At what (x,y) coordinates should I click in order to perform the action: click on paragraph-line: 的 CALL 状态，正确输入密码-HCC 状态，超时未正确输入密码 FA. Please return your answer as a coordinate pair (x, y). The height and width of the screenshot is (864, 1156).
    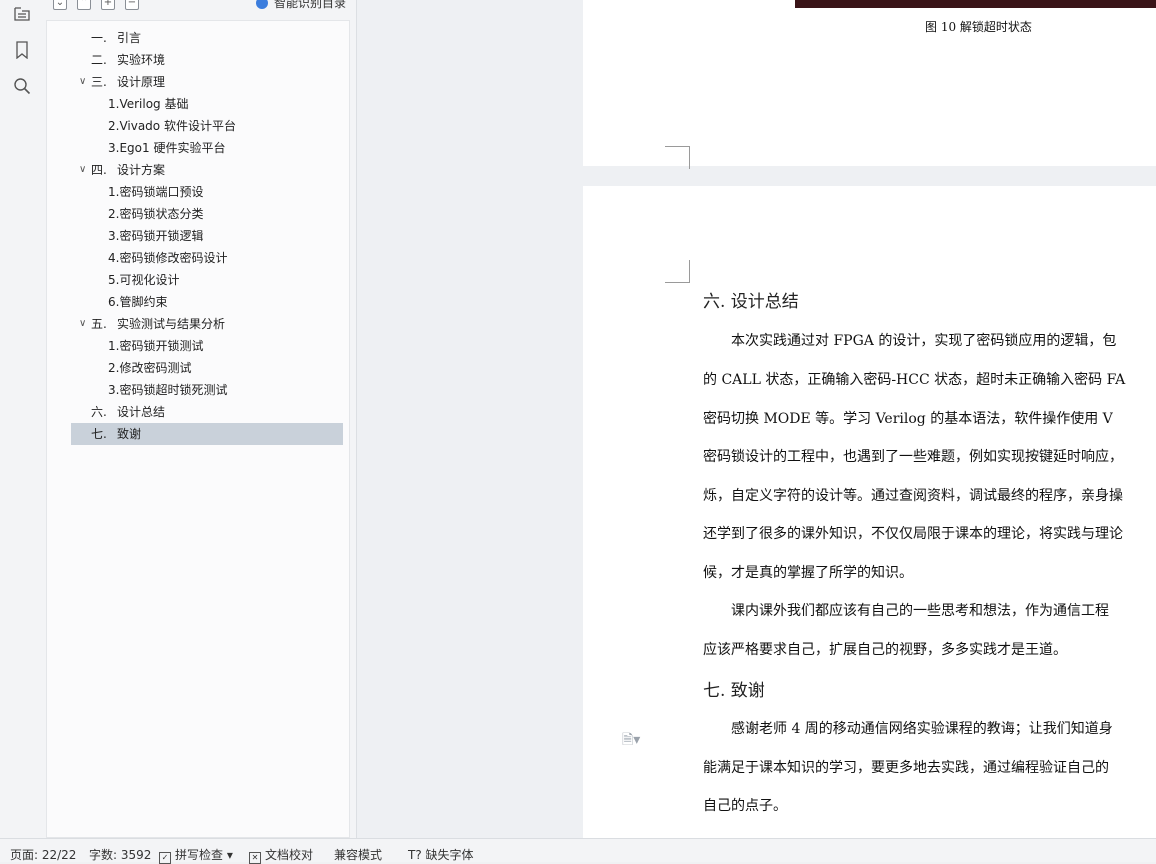
    Looking at the image, I should click on (914, 380).